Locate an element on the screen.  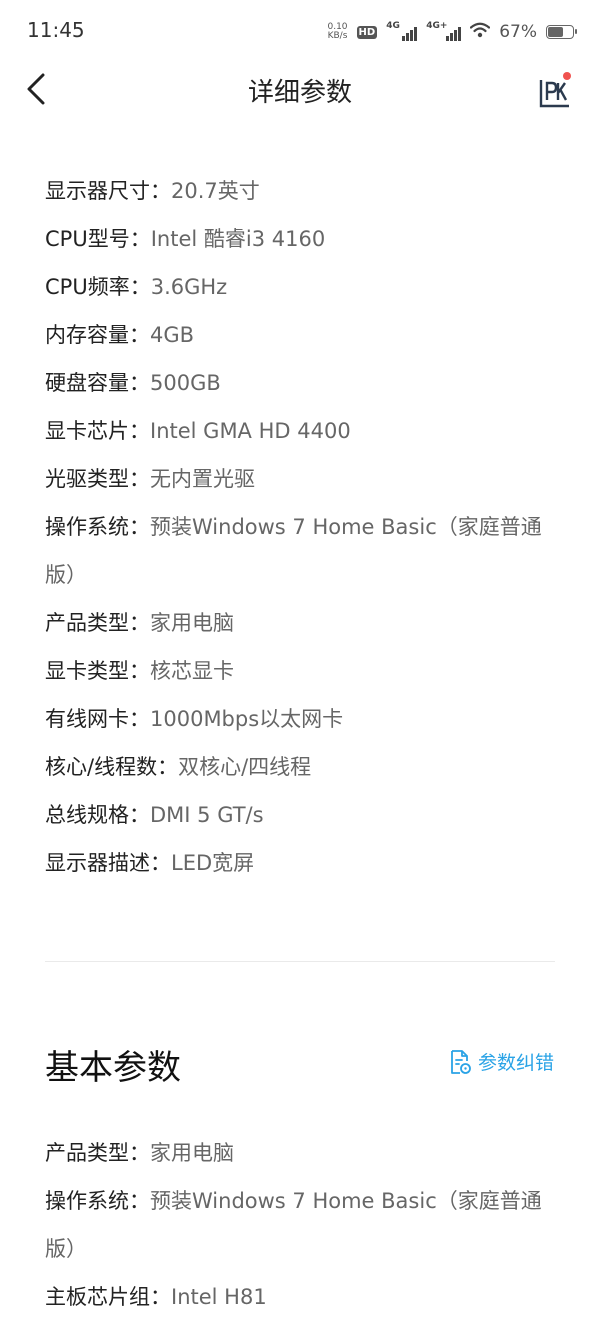
param-label: 显卡类型： is located at coordinates (97, 671).